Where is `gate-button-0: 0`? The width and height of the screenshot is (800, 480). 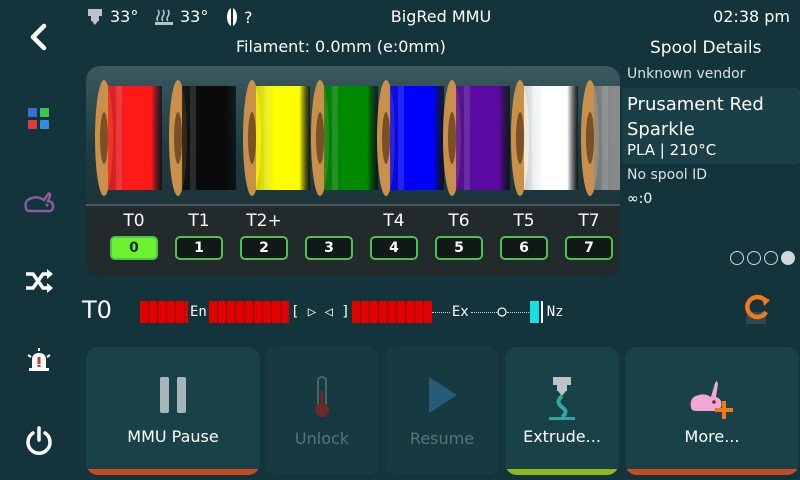 gate-button-0: 0 is located at coordinates (134, 248).